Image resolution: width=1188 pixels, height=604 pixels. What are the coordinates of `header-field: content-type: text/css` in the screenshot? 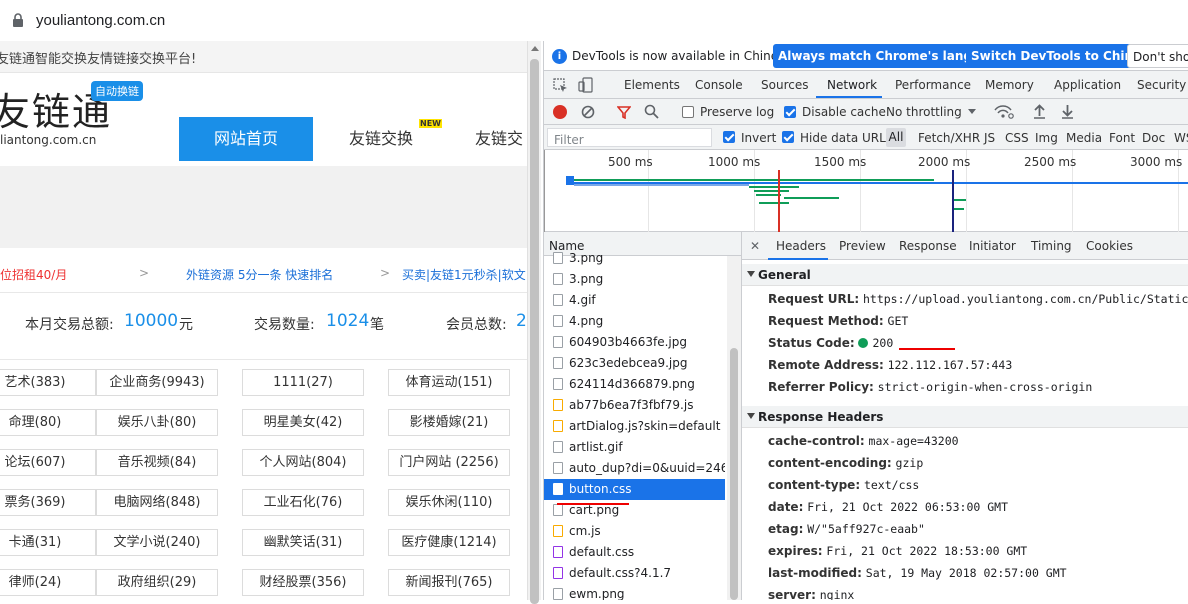 It's located at (843, 485).